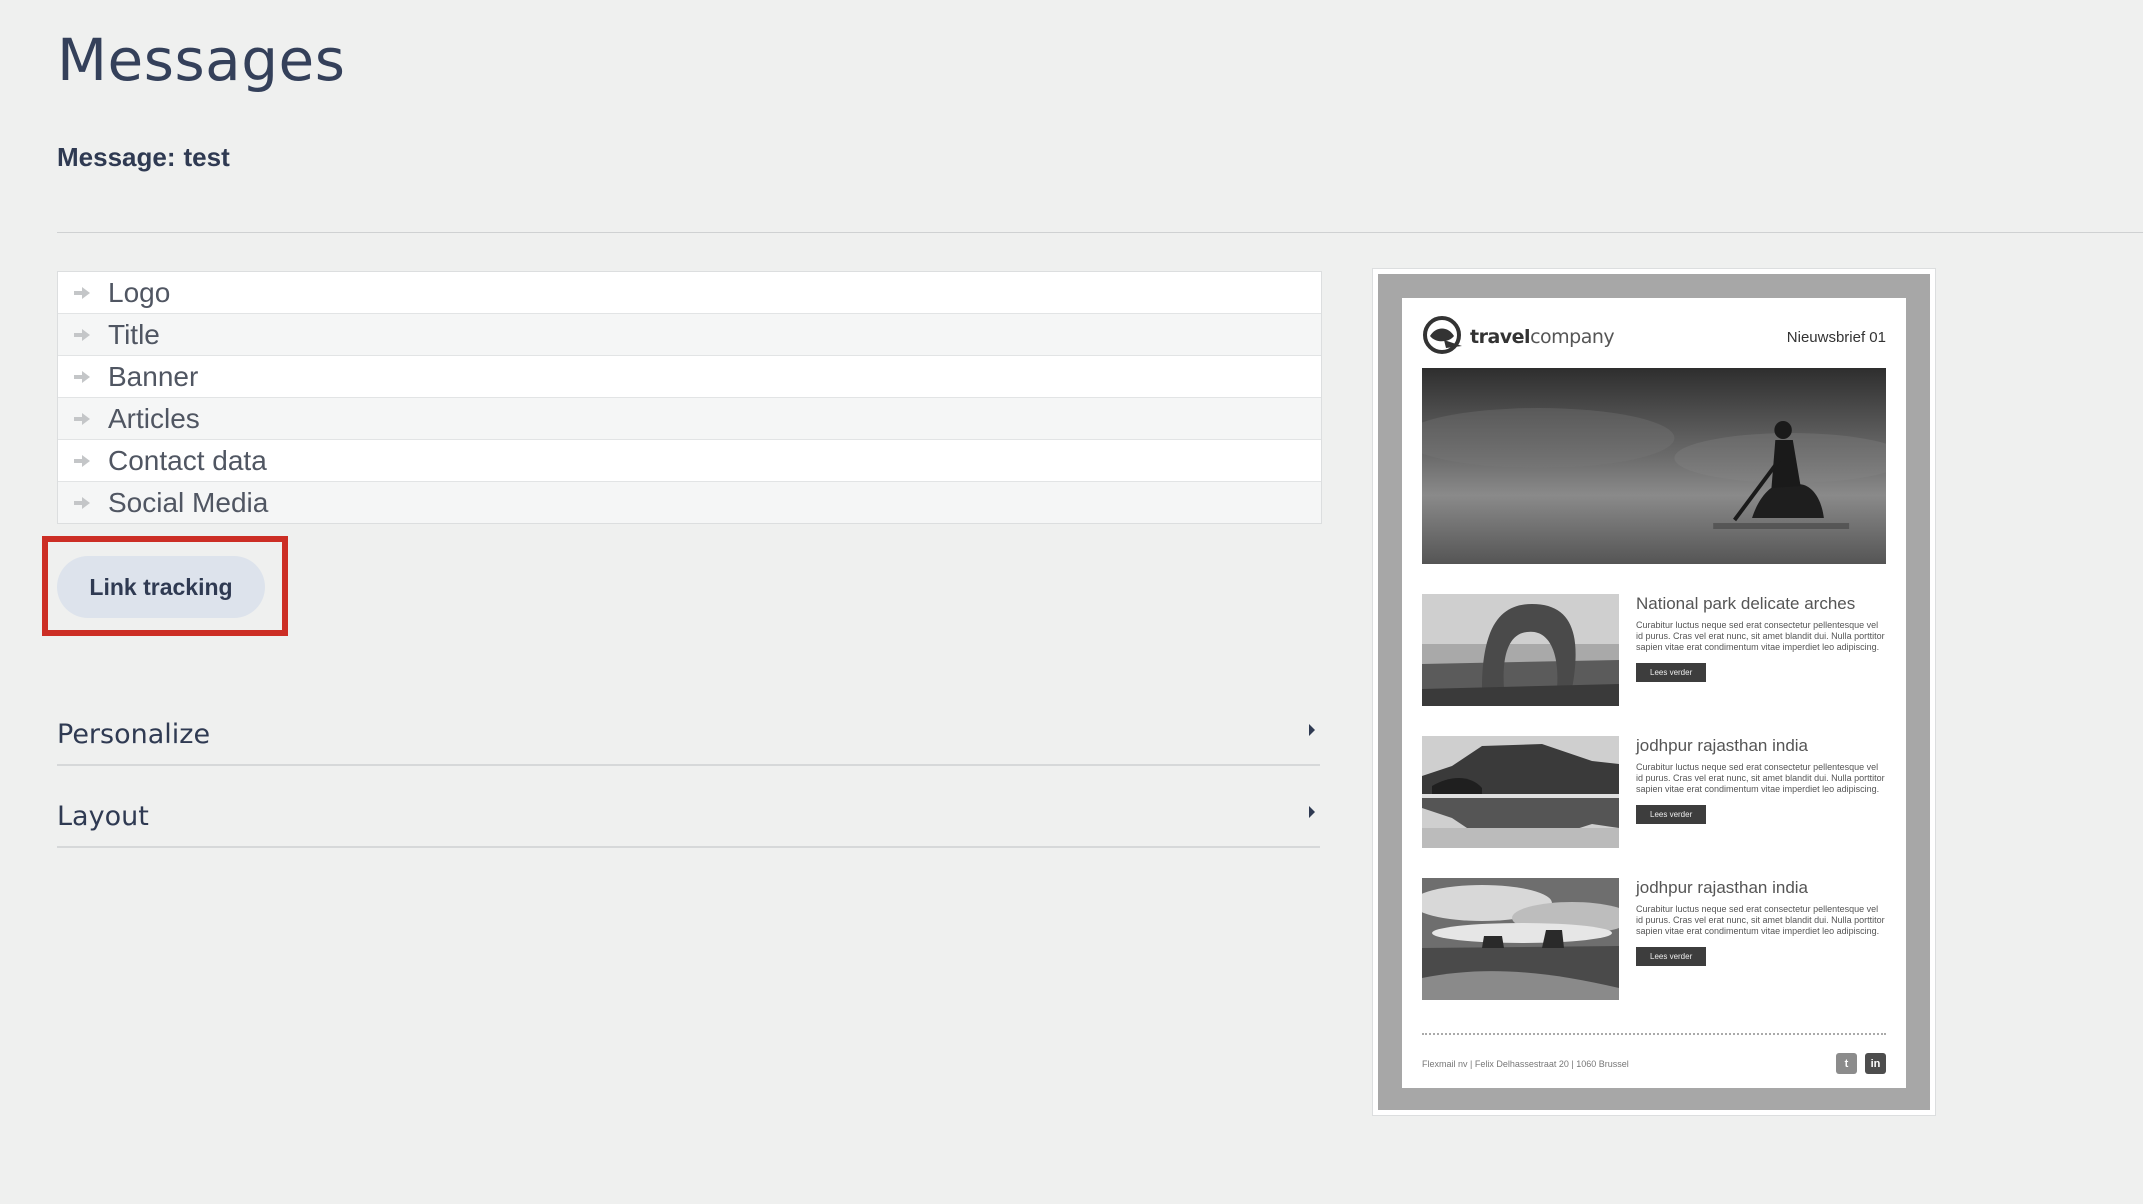 The height and width of the screenshot is (1204, 2143). What do you see at coordinates (689, 502) in the screenshot?
I see `block-item-social-media: Social Media` at bounding box center [689, 502].